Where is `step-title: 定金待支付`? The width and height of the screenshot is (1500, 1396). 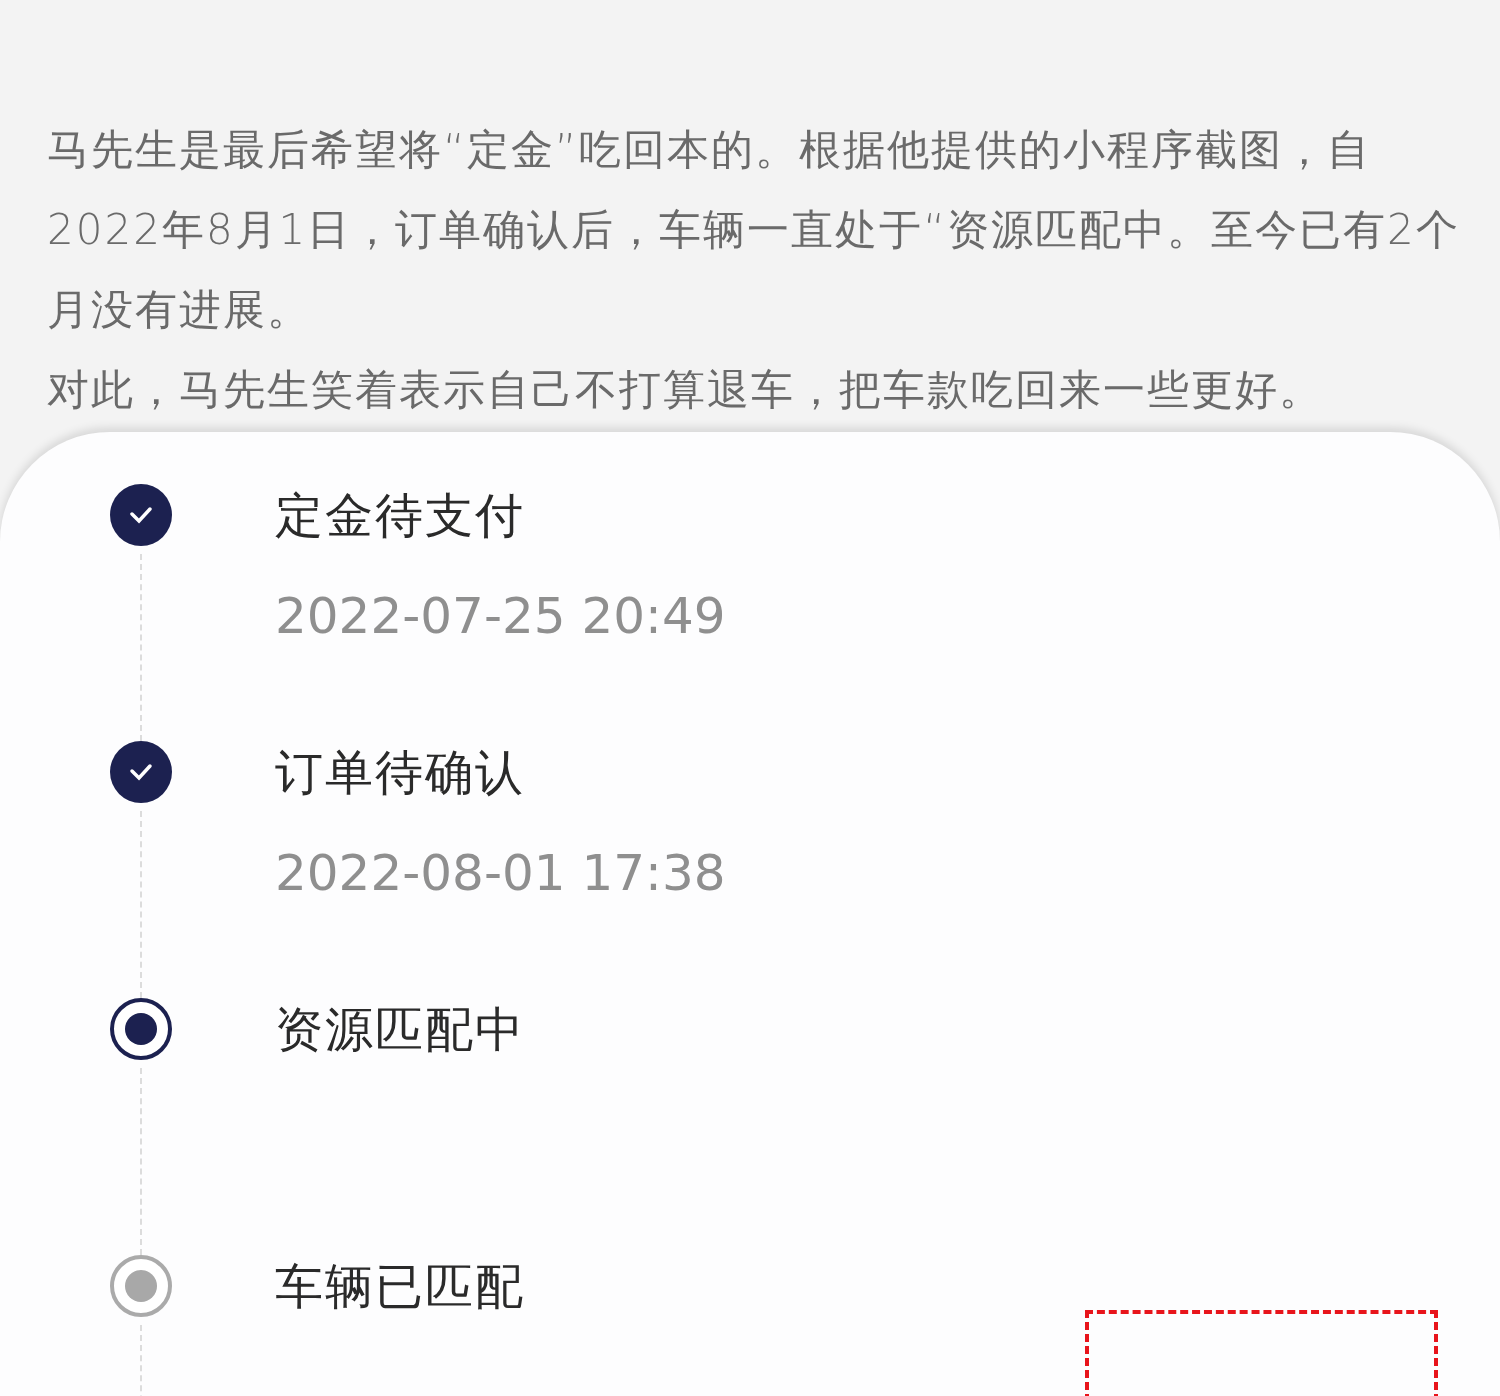 step-title: 定金待支付 is located at coordinates (400, 515).